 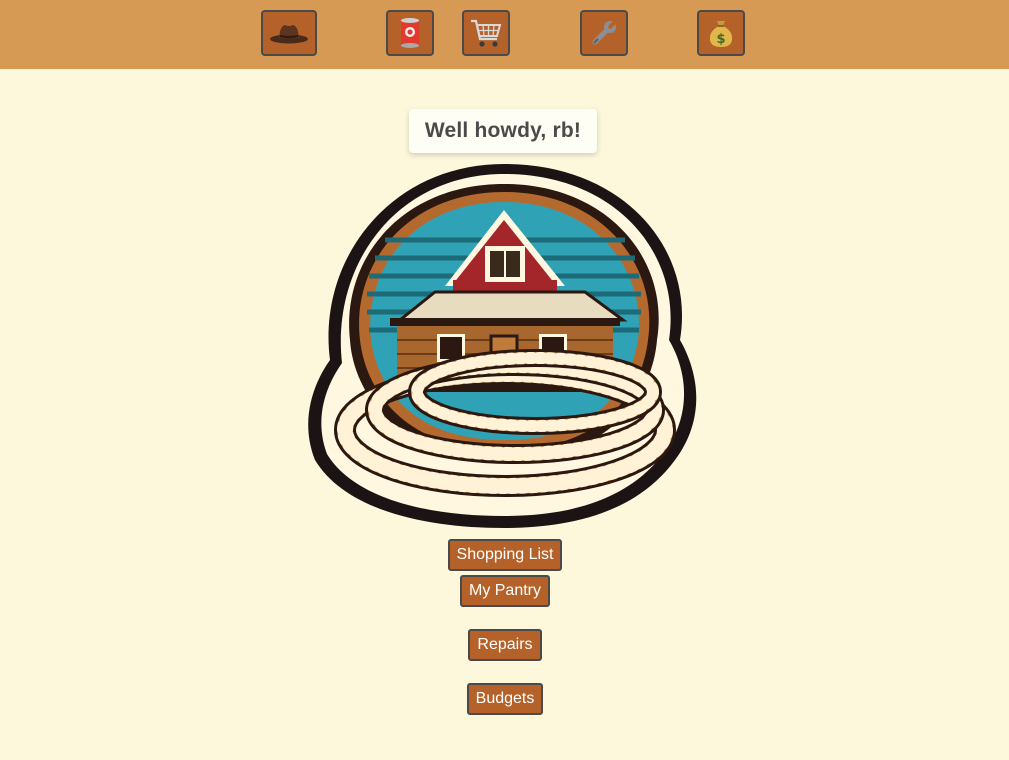 I want to click on money-bag-icon: $, so click(x=721, y=33).